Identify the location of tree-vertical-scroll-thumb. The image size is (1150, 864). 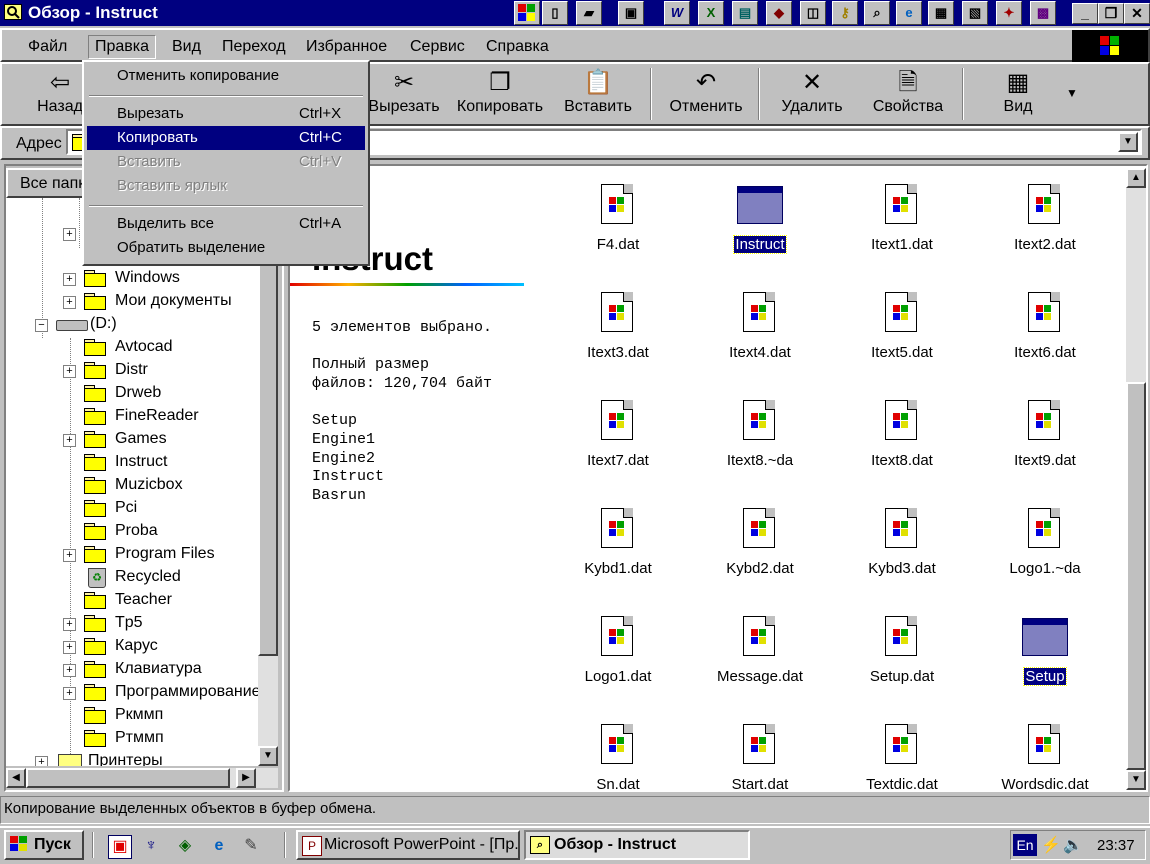
(268, 438).